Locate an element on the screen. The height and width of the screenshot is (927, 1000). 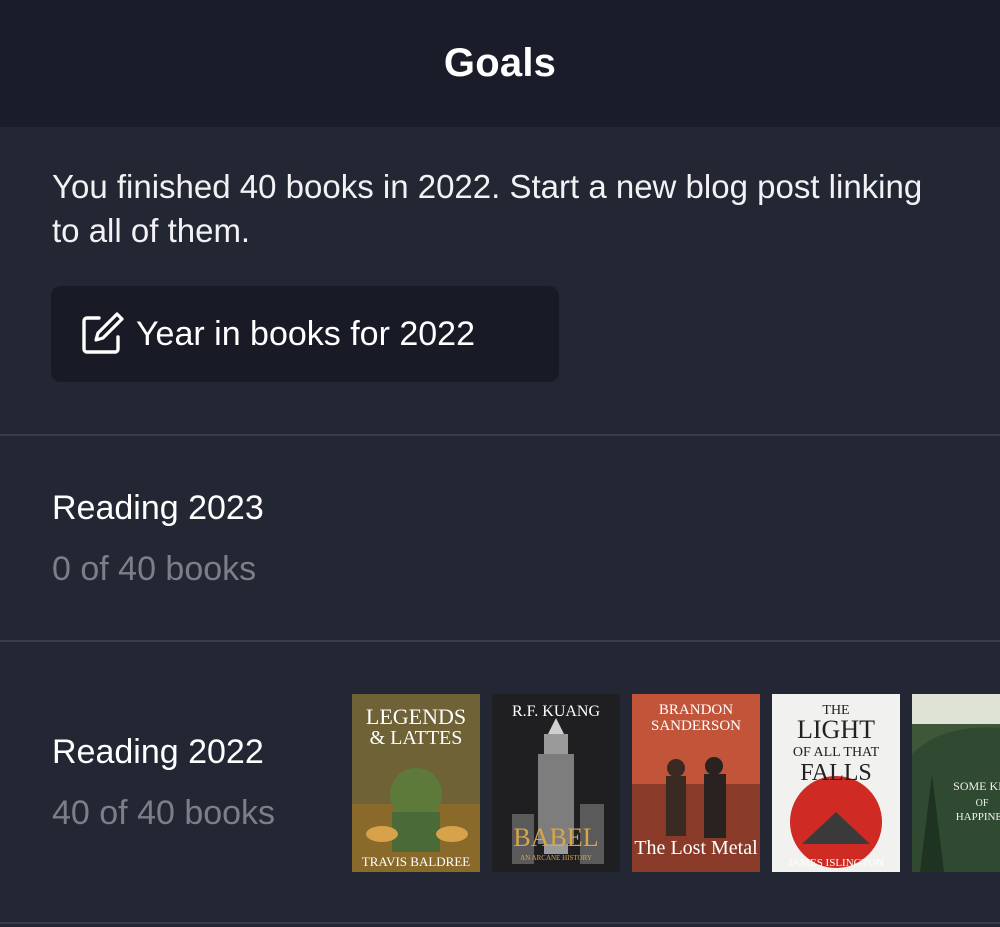
page-title: Goals is located at coordinates (500, 63).